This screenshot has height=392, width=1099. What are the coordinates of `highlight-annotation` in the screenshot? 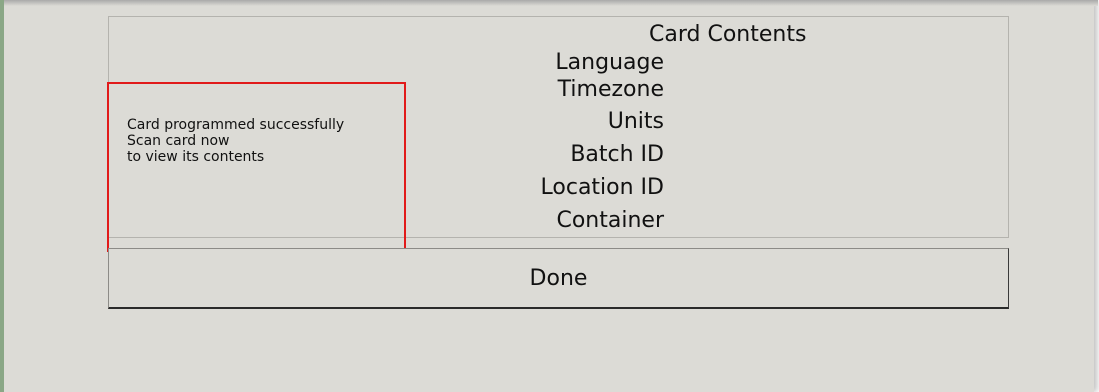 It's located at (256, 167).